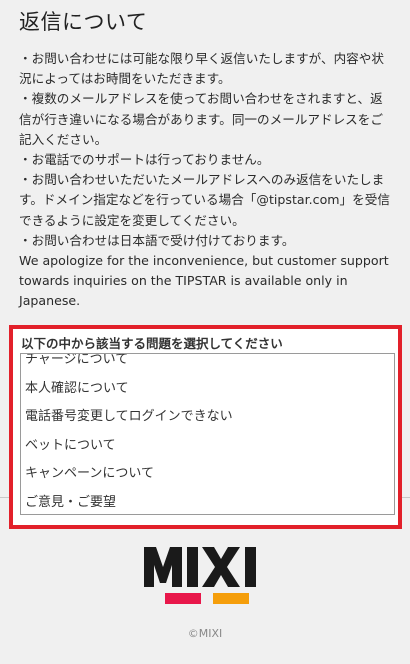 Image resolution: width=410 pixels, height=664 pixels. What do you see at coordinates (207, 502) in the screenshot?
I see `option-feedback: ご意見・ご要望` at bounding box center [207, 502].